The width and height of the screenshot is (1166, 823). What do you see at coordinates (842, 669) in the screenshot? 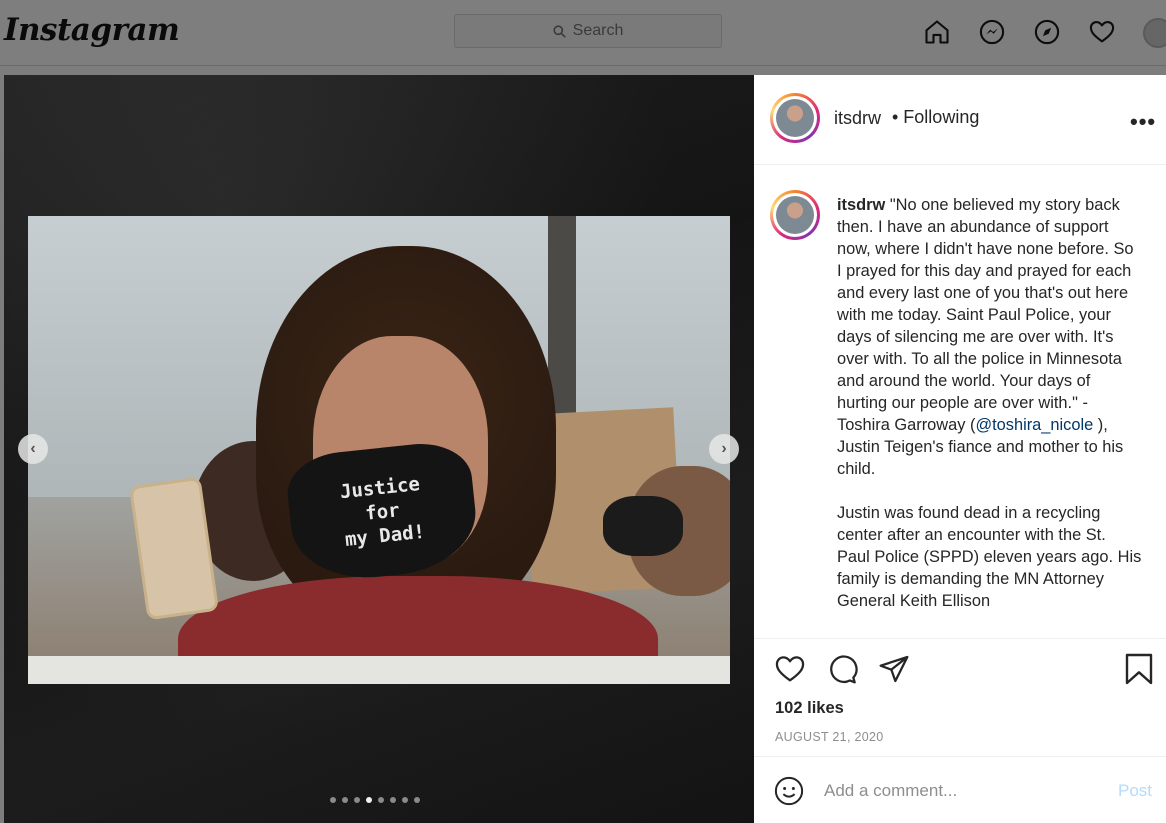
I see `comment-icon` at bounding box center [842, 669].